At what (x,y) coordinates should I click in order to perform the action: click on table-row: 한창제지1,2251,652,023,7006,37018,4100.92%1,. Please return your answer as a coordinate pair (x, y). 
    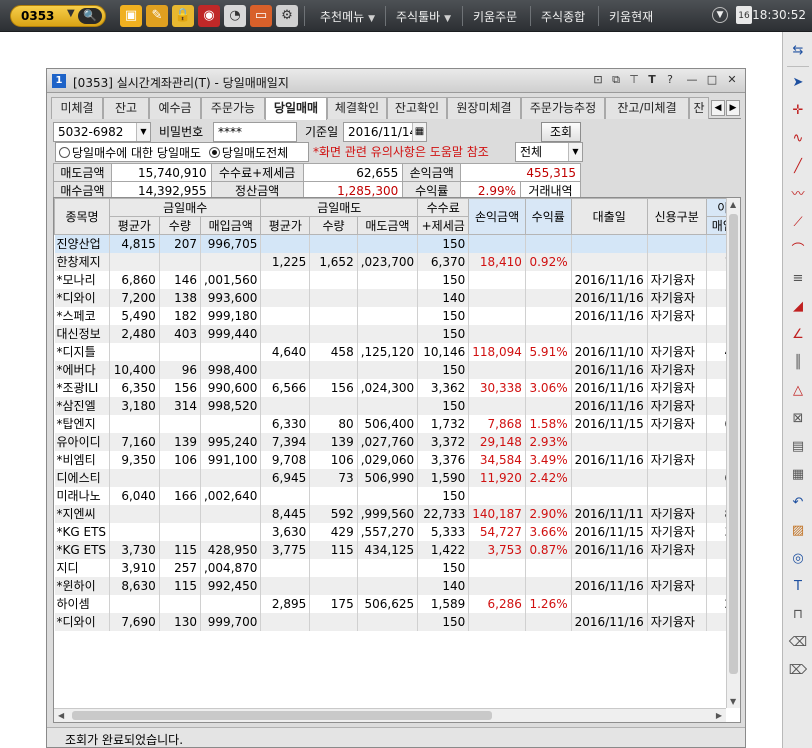
    Looking at the image, I should click on (397, 261).